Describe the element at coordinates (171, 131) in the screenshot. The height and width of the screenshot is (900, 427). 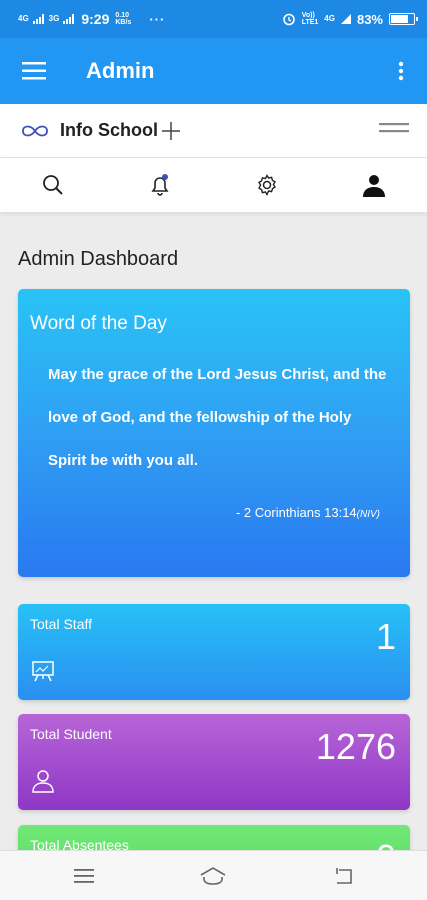
I see `plus-icon` at that location.